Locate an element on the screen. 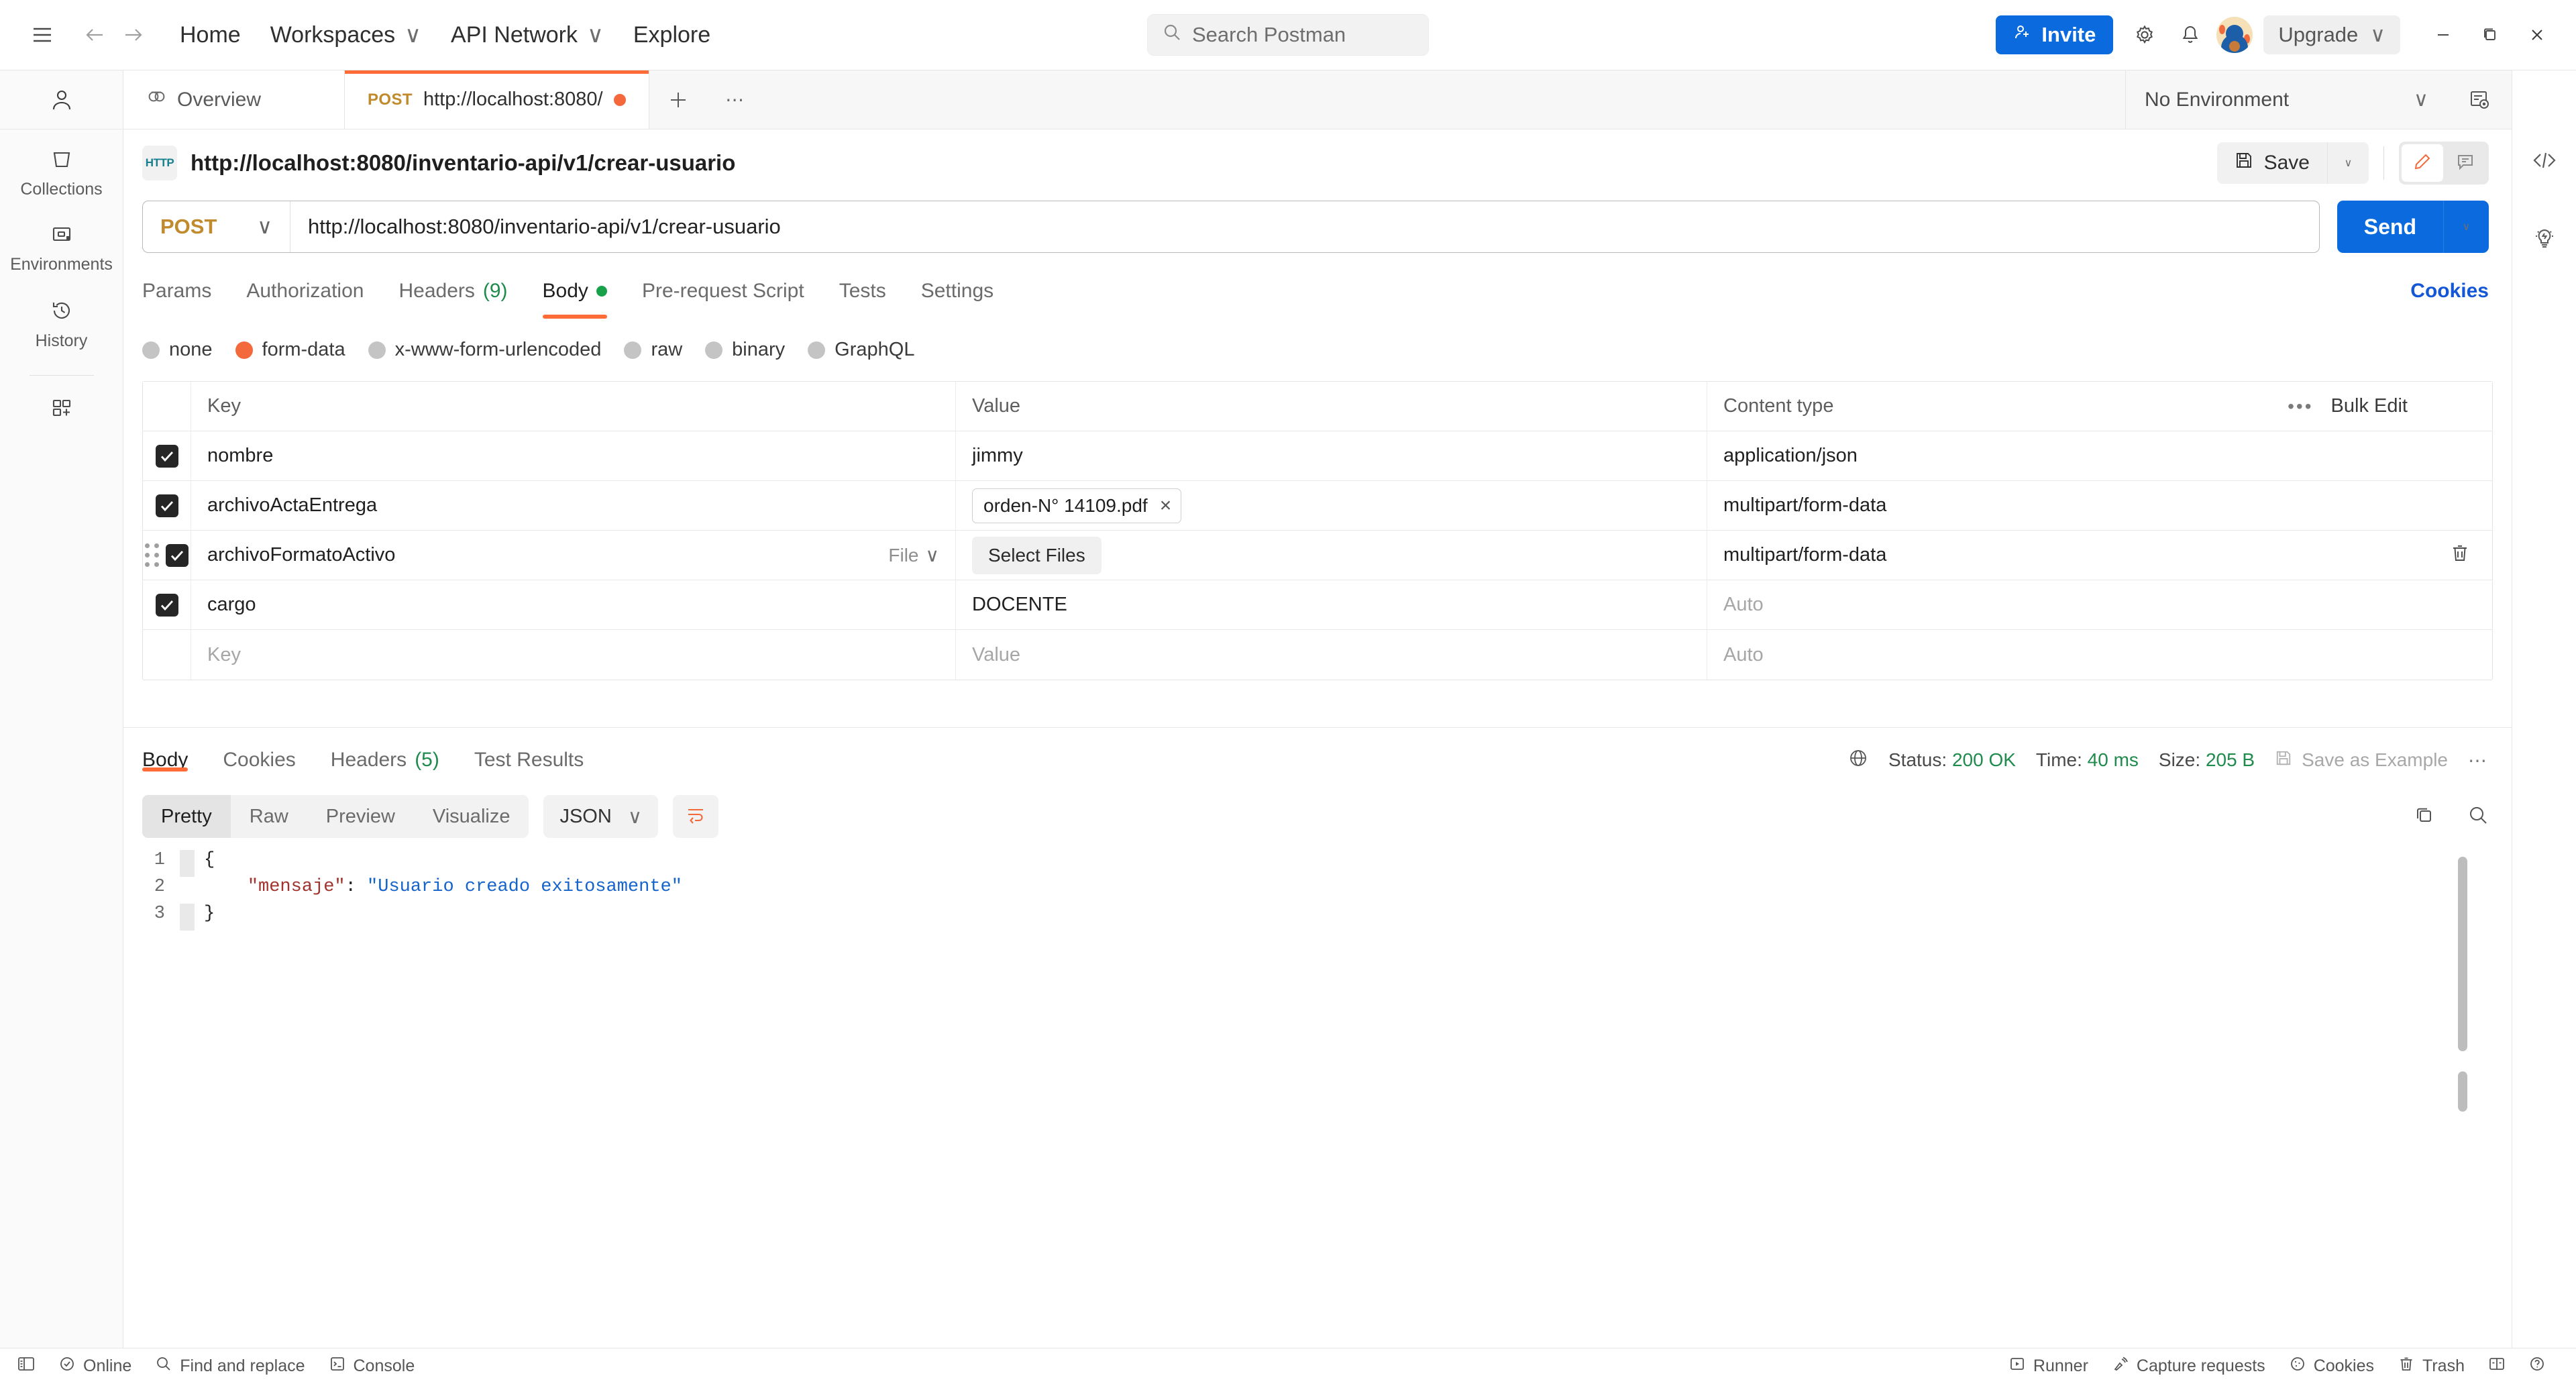 This screenshot has height=1384, width=2576. sidebar-item-environments: Environments is located at coordinates (61, 243).